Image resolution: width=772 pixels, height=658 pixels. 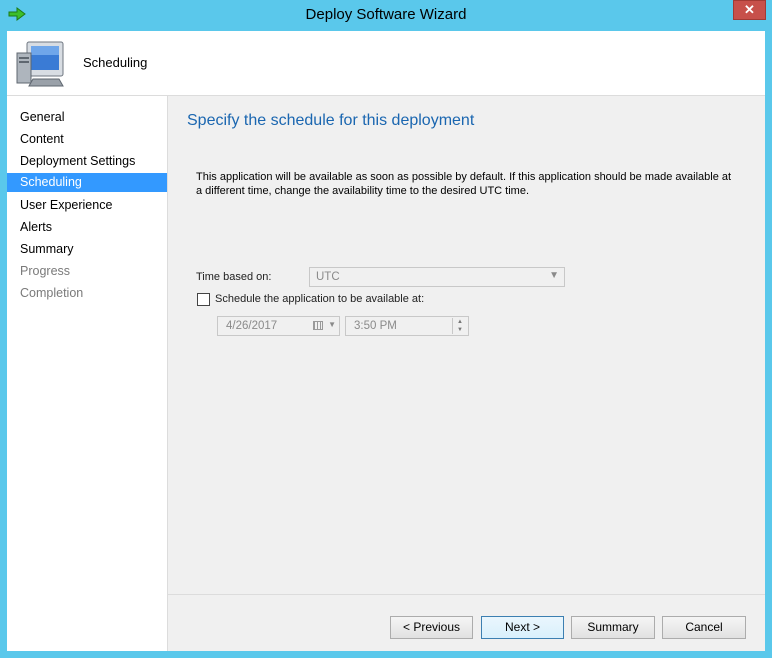 I want to click on window-title: Deploy Software Wizard, so click(x=386, y=14).